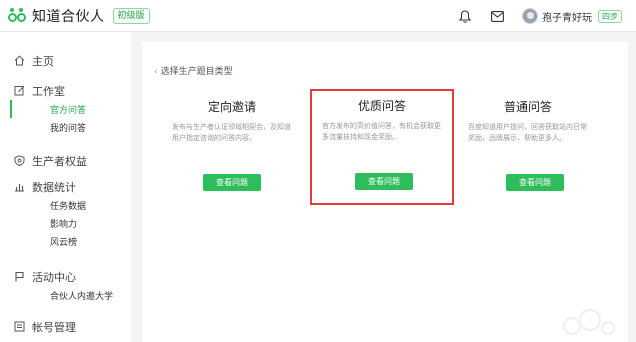 This screenshot has height=342, width=636. I want to click on sidebar-item-leaderboard: 风云榜, so click(65, 241).